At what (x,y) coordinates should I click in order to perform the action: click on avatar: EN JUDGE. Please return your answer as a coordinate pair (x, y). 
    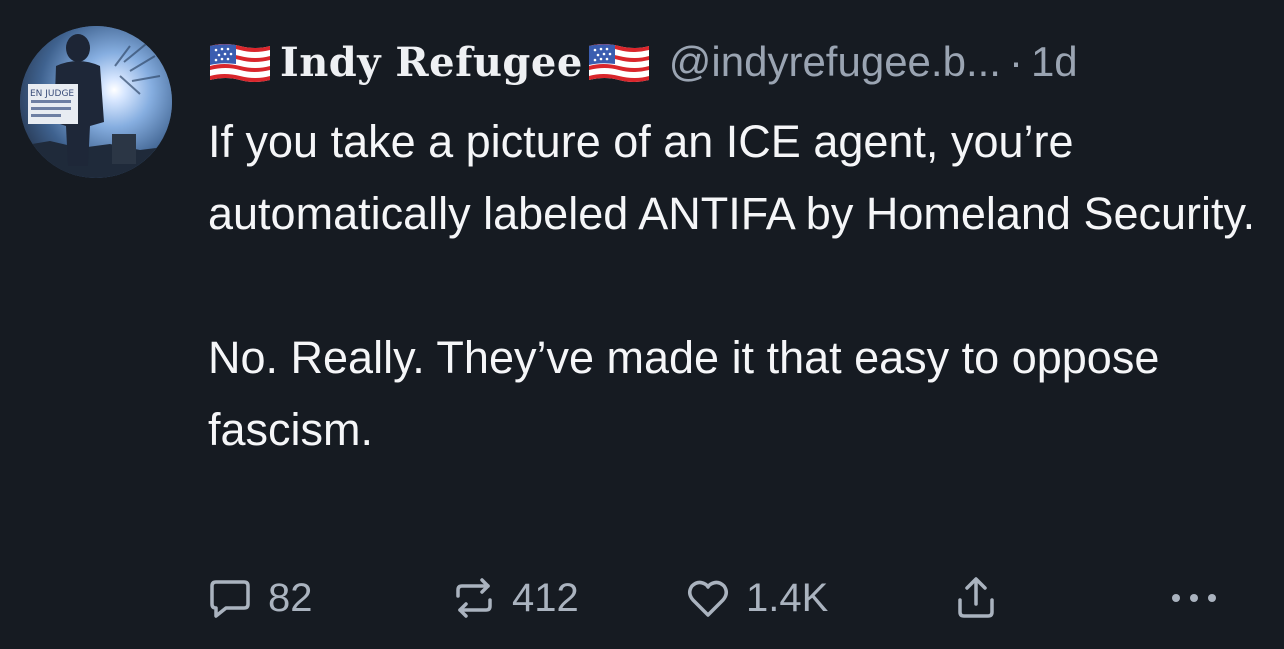
    Looking at the image, I should click on (96, 102).